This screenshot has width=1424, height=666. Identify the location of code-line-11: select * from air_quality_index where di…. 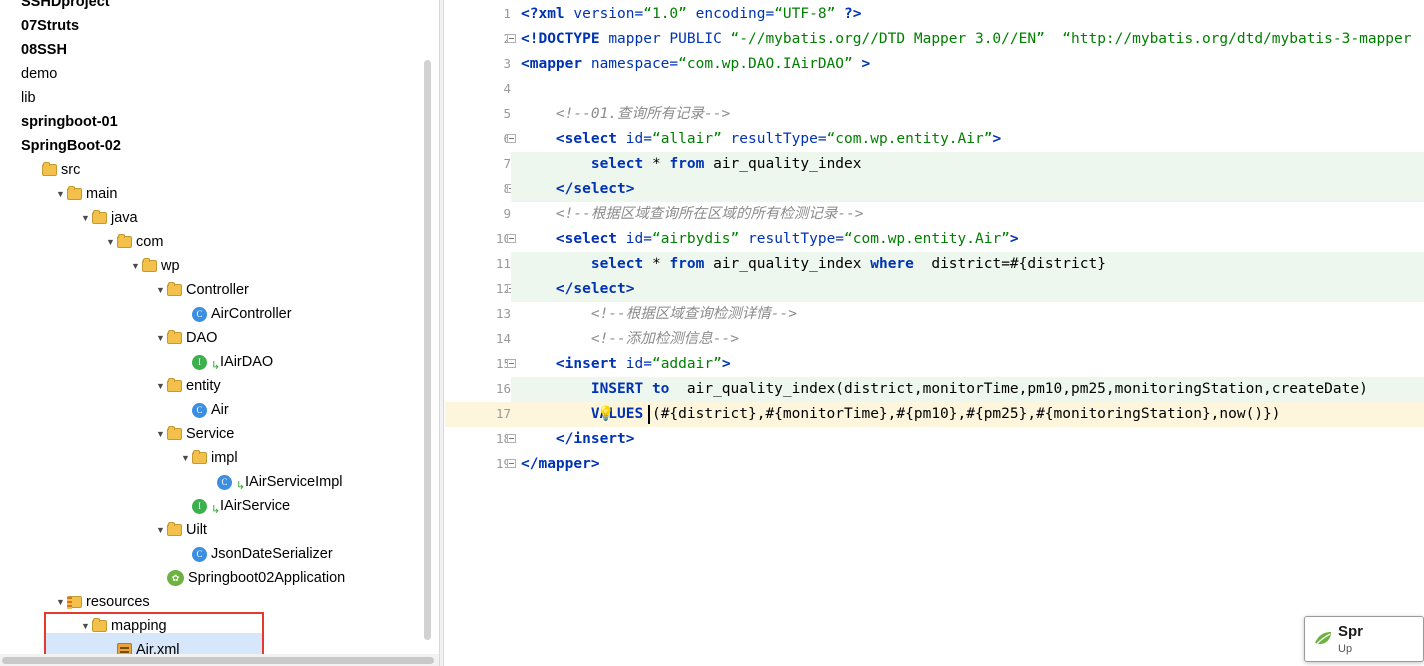
(813, 264).